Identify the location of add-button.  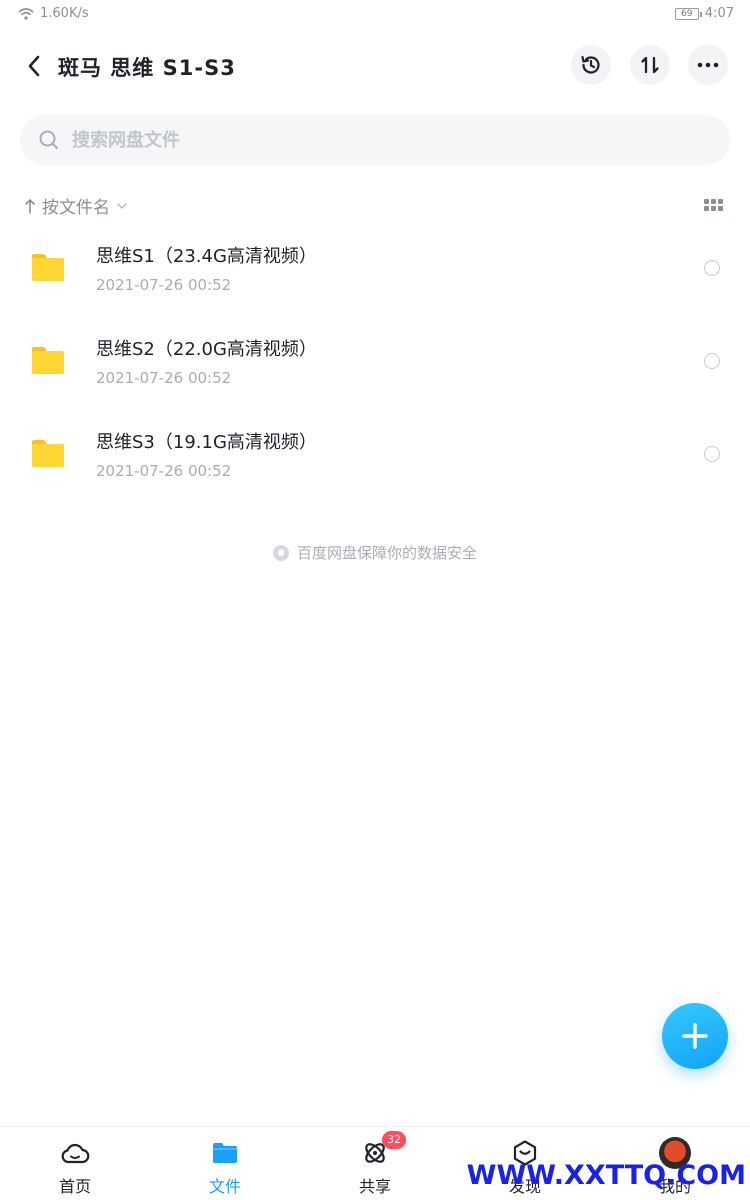
(695, 1036).